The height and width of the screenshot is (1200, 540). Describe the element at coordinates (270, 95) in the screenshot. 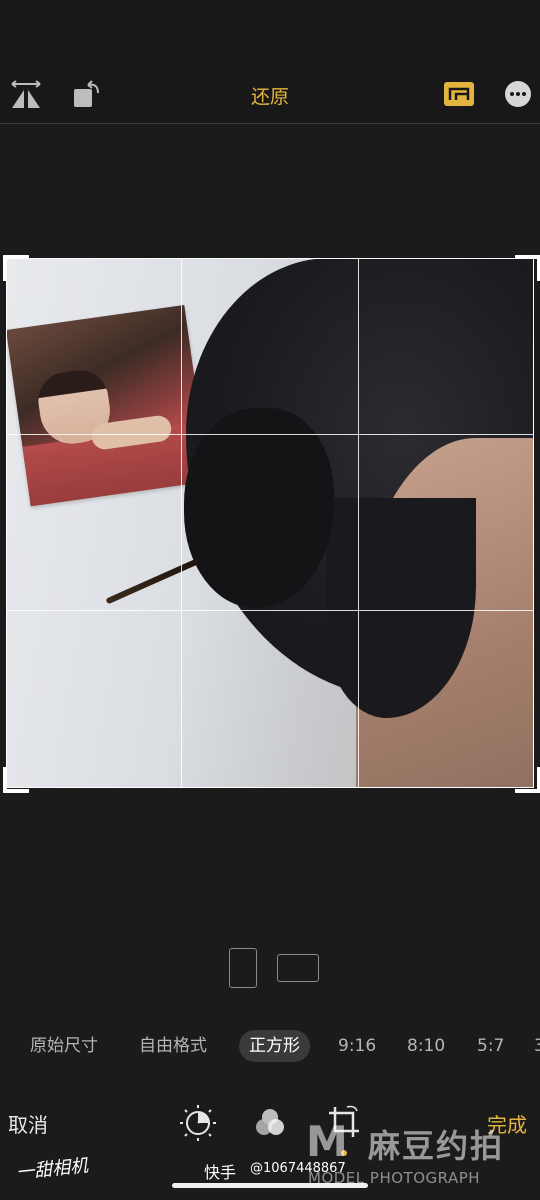

I see `reset-button: 还原` at that location.